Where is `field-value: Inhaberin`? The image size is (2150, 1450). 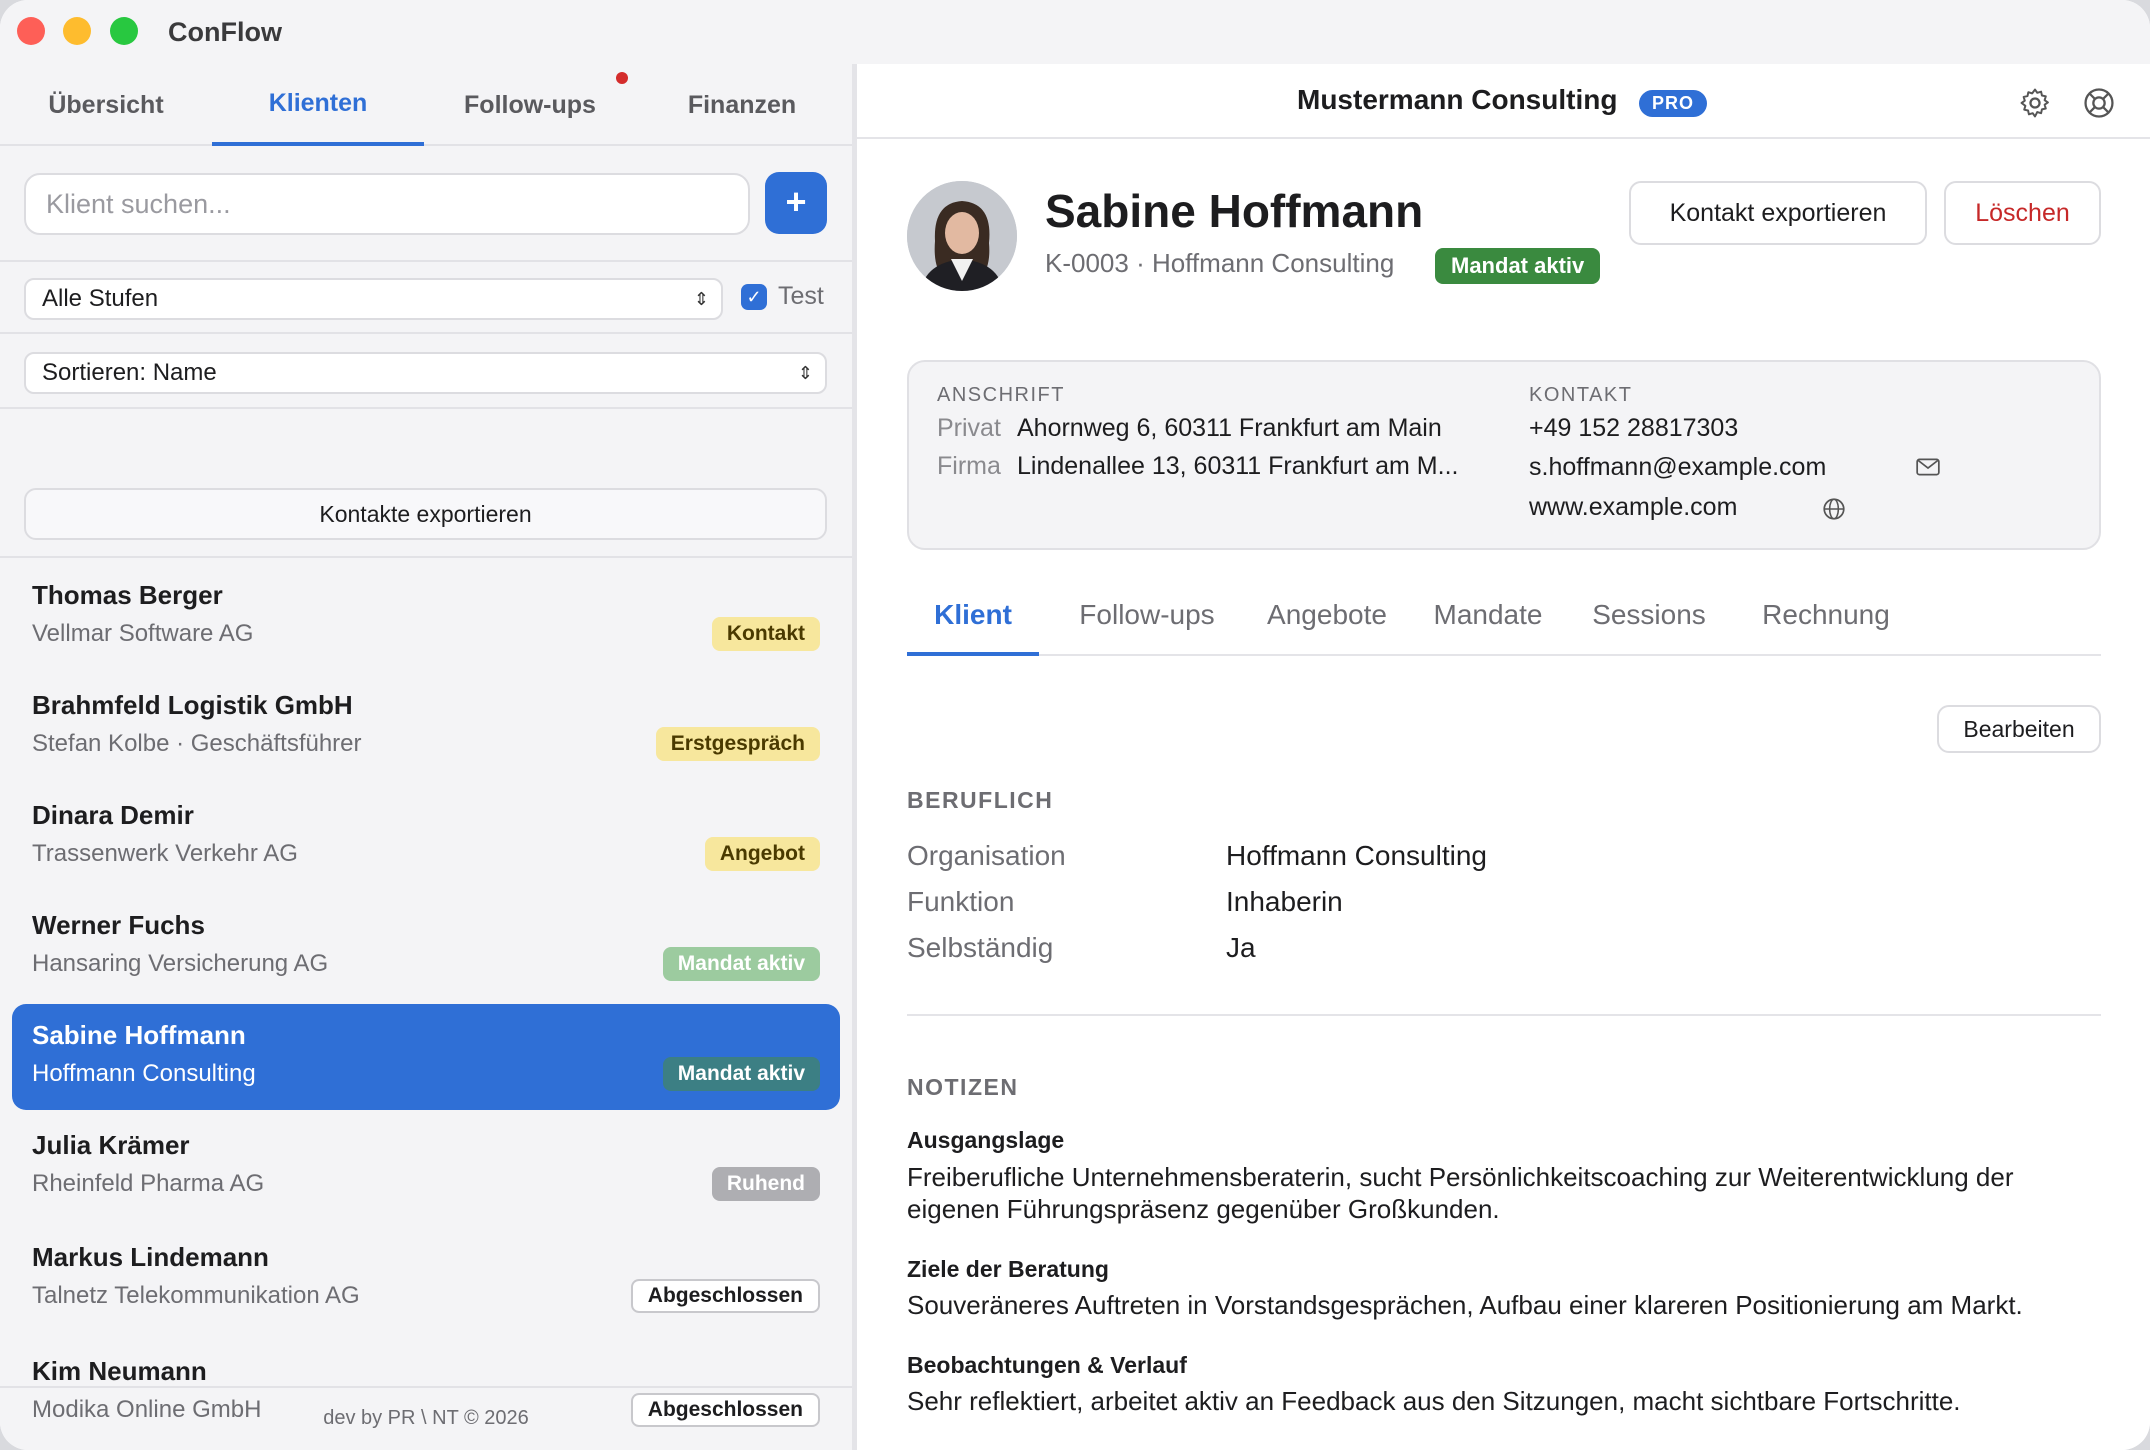
field-value: Inhaberin is located at coordinates (1284, 901).